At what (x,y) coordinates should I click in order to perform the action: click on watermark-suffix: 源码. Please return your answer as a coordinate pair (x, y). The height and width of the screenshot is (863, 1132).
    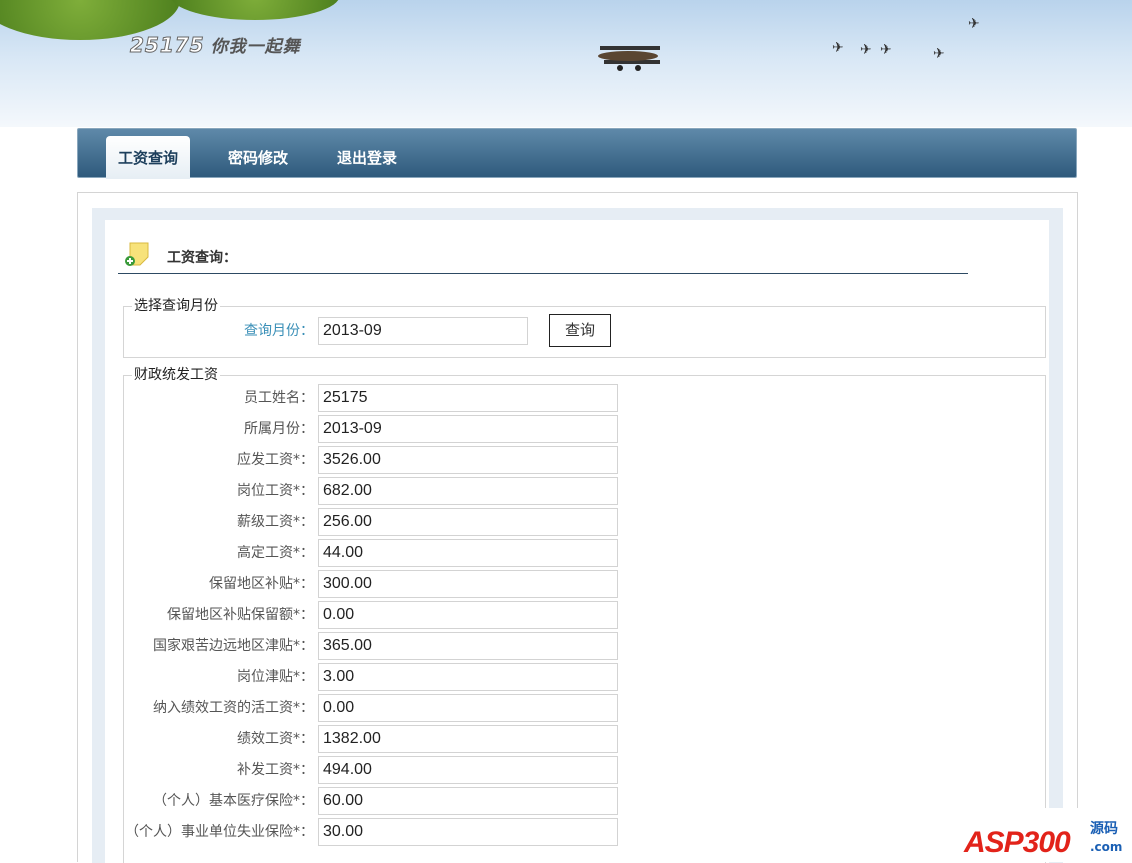
    Looking at the image, I should click on (1104, 829).